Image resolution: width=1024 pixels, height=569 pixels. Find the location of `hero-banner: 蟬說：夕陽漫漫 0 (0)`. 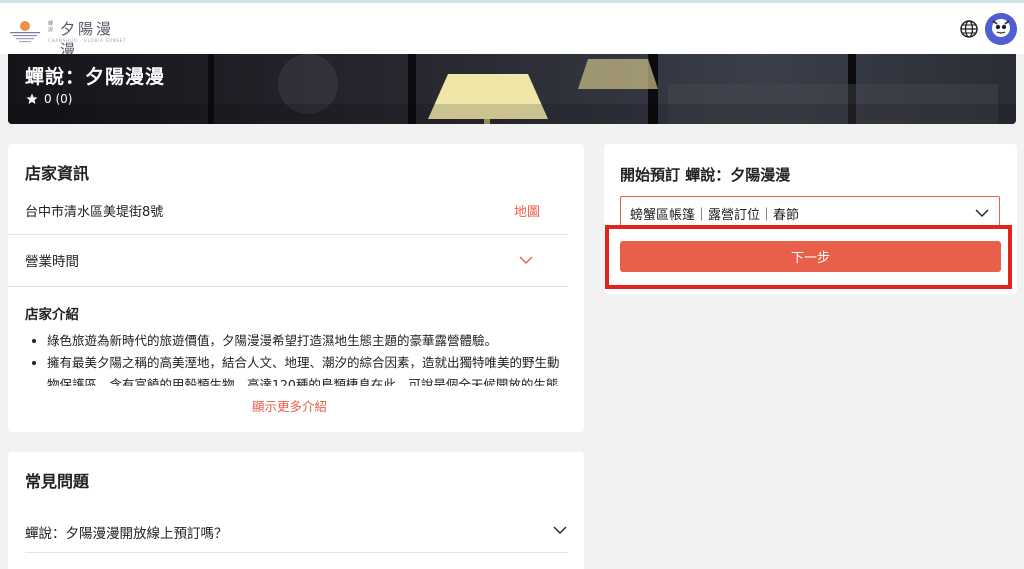

hero-banner: 蟬說：夕陽漫漫 0 (0) is located at coordinates (512, 89).